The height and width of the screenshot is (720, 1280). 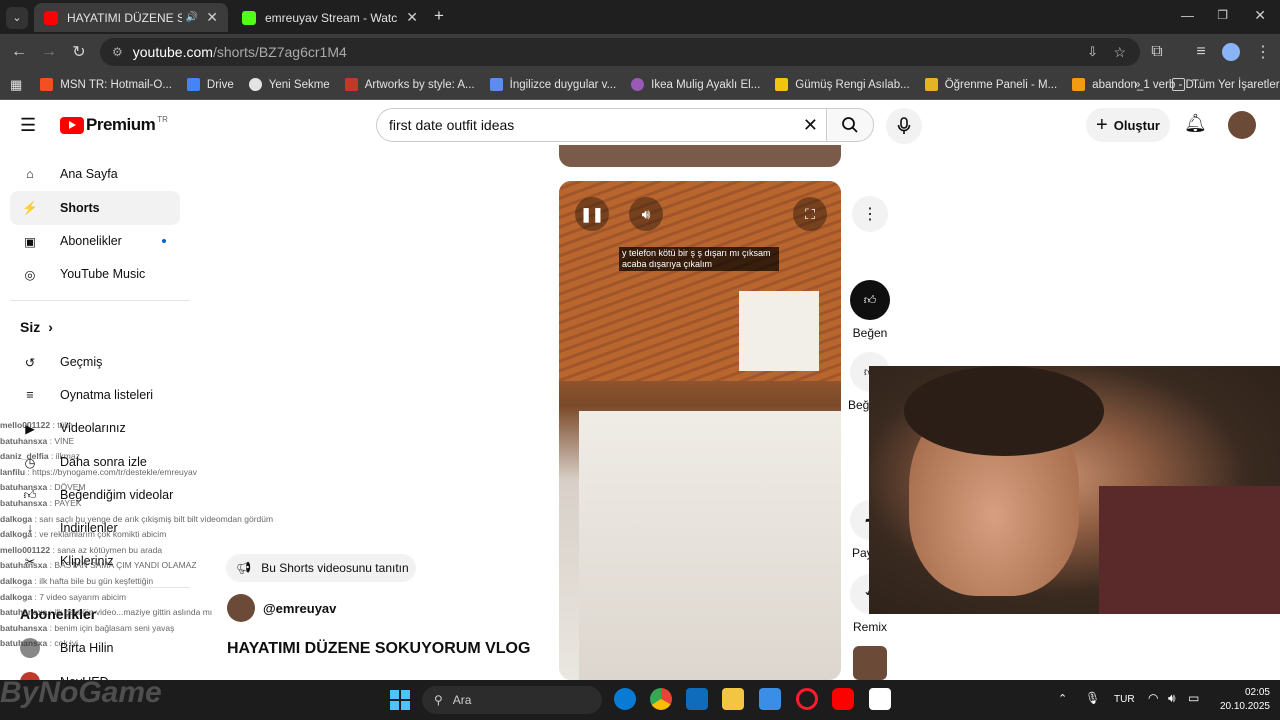 I want to click on search-icon, so click(x=850, y=125).